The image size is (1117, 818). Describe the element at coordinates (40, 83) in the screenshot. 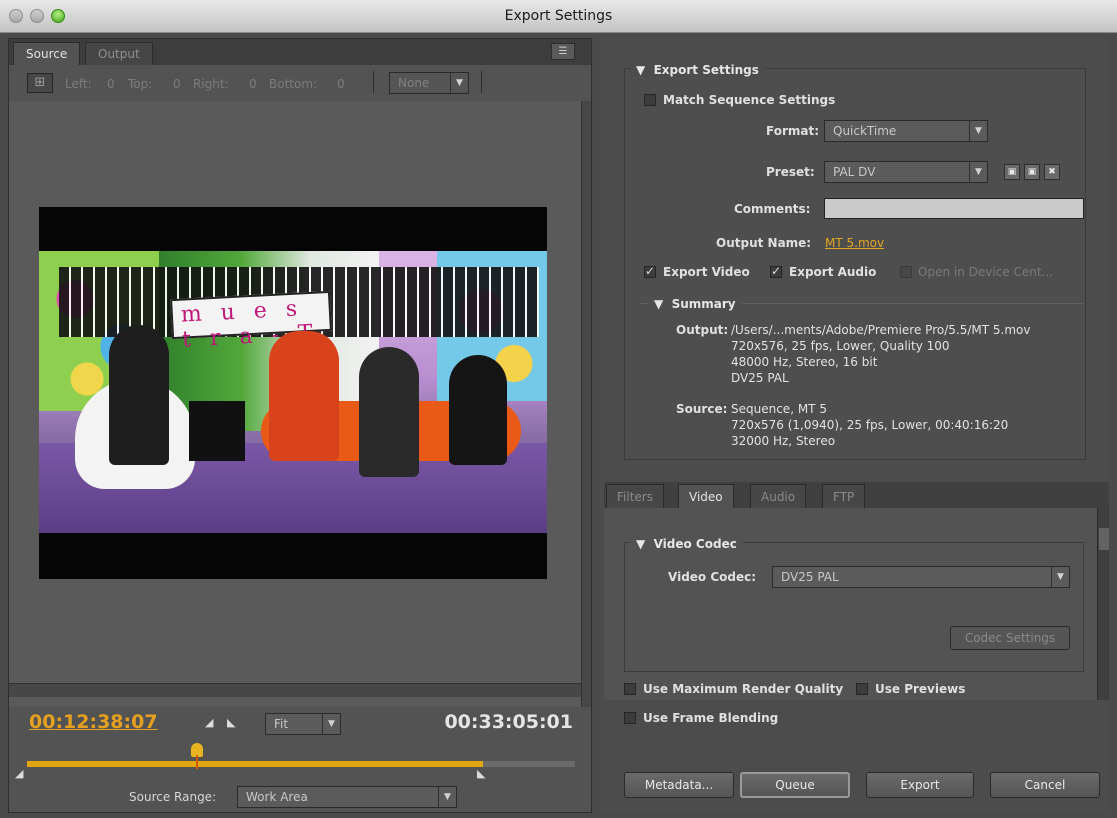

I see `crop-icon: ⊞` at that location.